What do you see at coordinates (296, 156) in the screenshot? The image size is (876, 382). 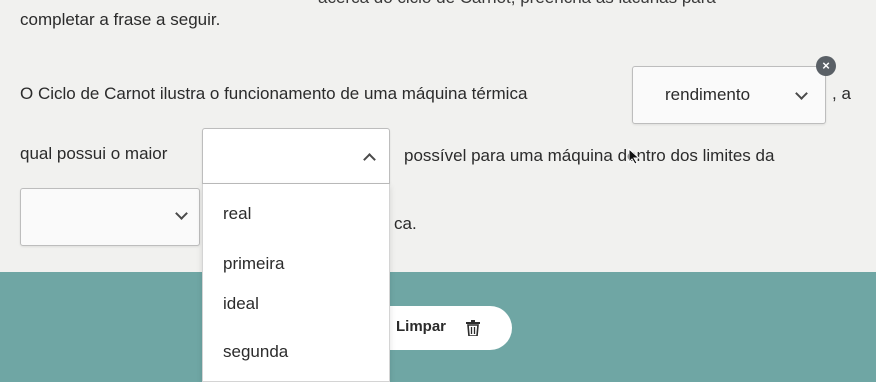 I see `blank-2-dropdown` at bounding box center [296, 156].